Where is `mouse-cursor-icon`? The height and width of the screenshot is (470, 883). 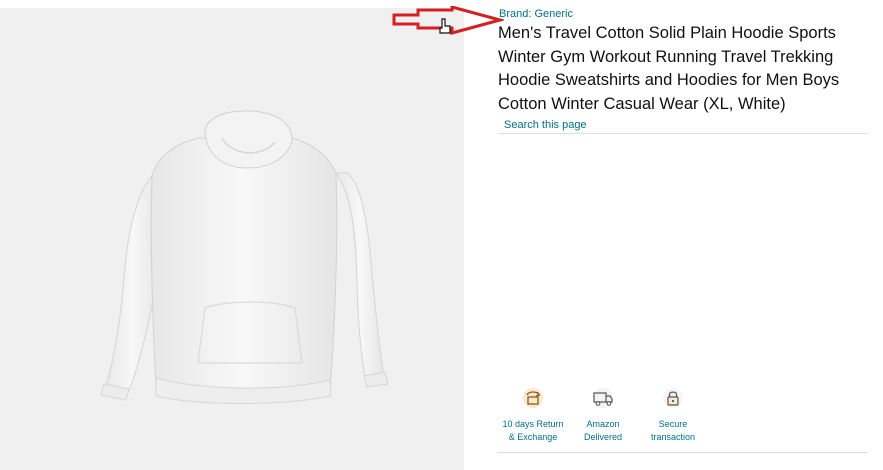
mouse-cursor-icon is located at coordinates (445, 26).